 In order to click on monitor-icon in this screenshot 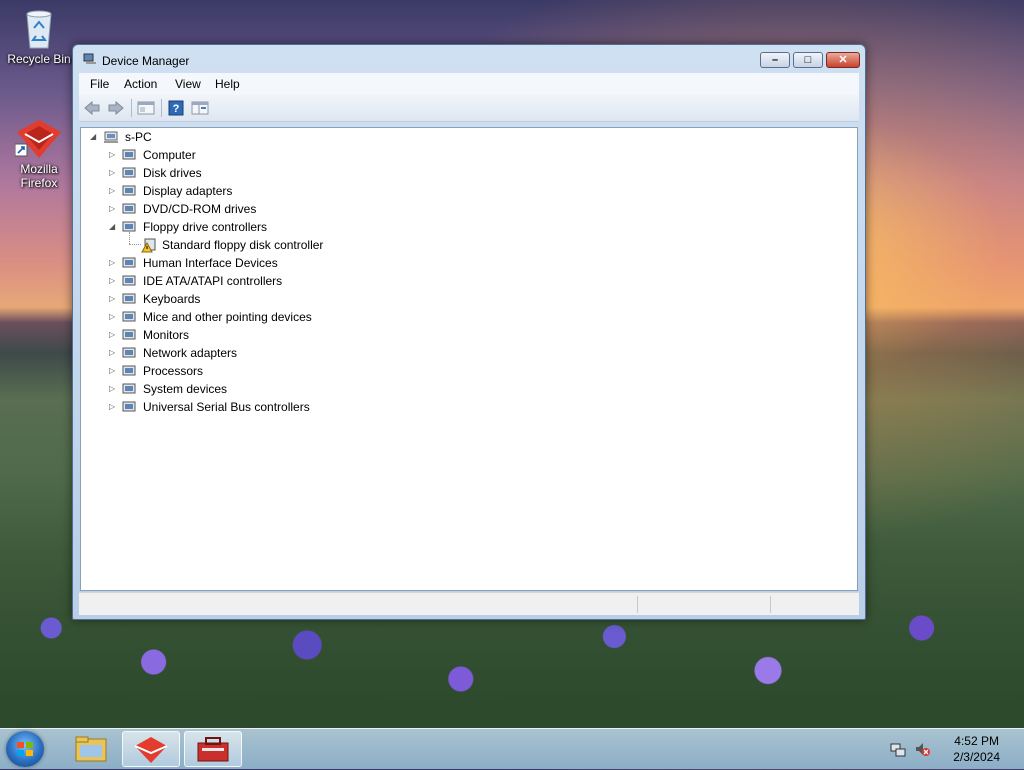, I will do `click(129, 335)`.